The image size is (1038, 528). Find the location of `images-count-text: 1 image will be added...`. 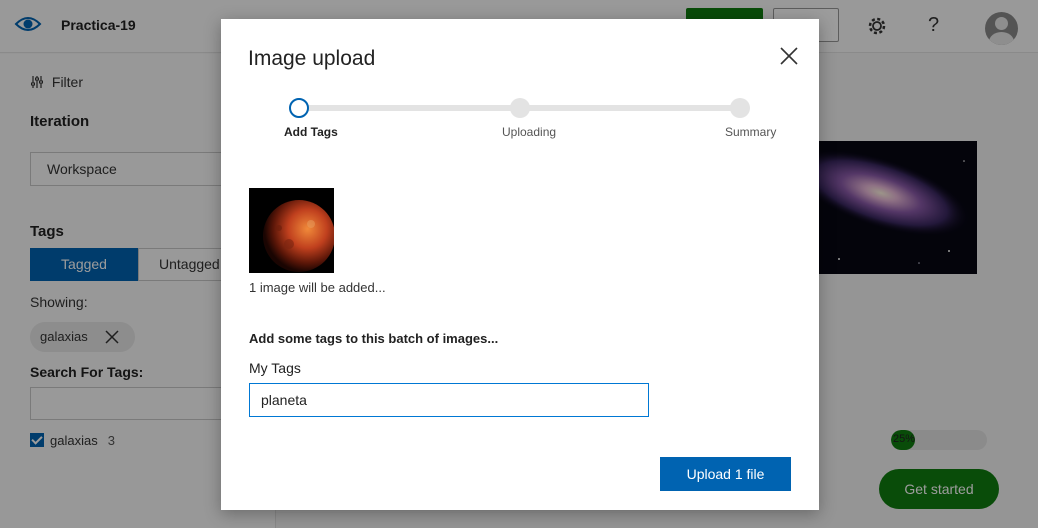

images-count-text: 1 image will be added... is located at coordinates (317, 287).